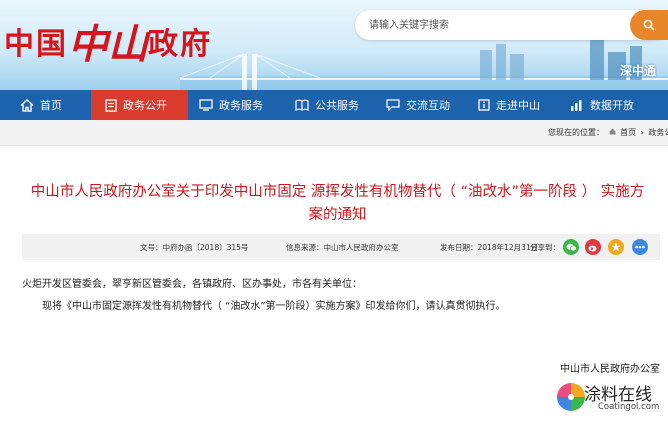  What do you see at coordinates (424, 65) in the screenshot?
I see `bridge-illustration` at bounding box center [424, 65].